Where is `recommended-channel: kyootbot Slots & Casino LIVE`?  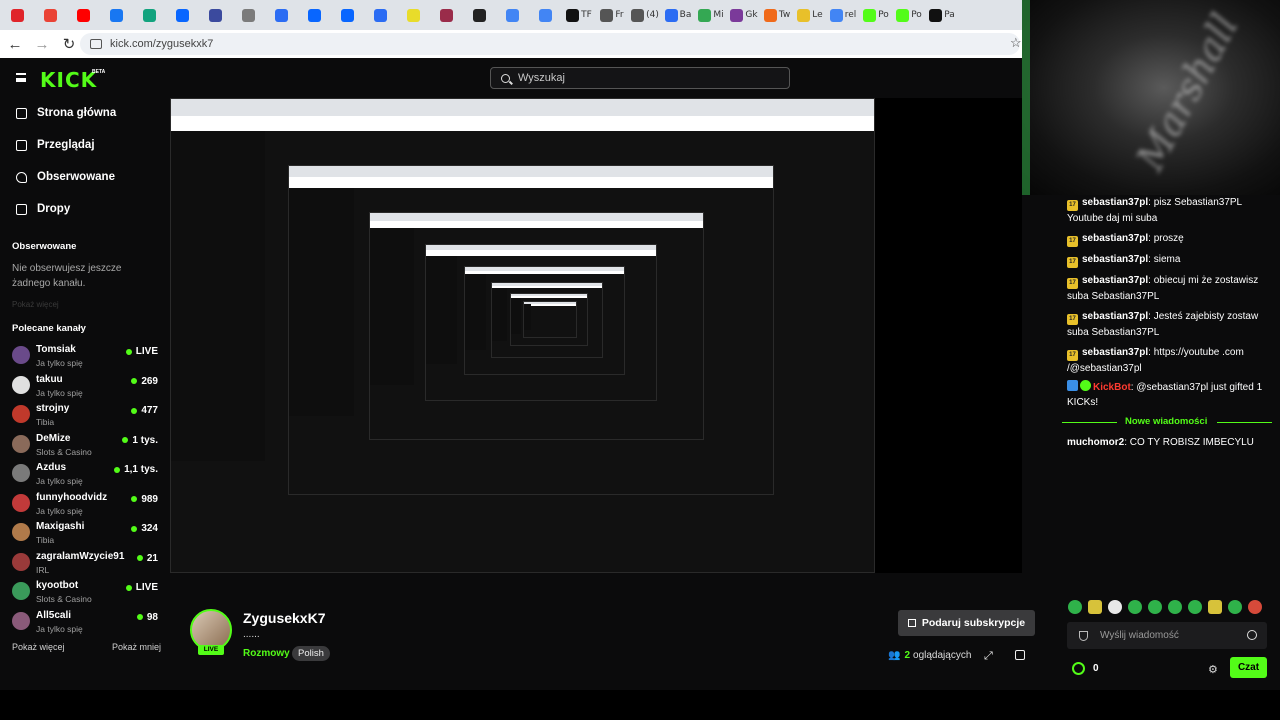
recommended-channel: kyootbot Slots & Casino LIVE is located at coordinates (87, 594).